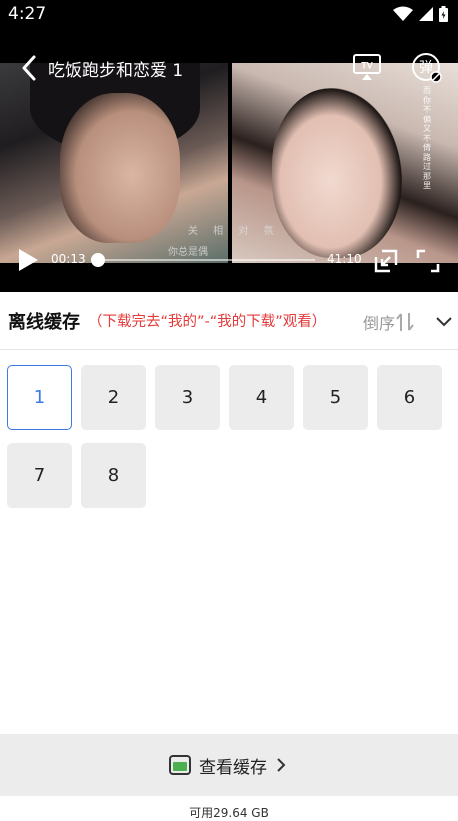 Image resolution: width=458 pixels, height=821 pixels. Describe the element at coordinates (229, 14) in the screenshot. I see `status-bar: 4:27` at that location.